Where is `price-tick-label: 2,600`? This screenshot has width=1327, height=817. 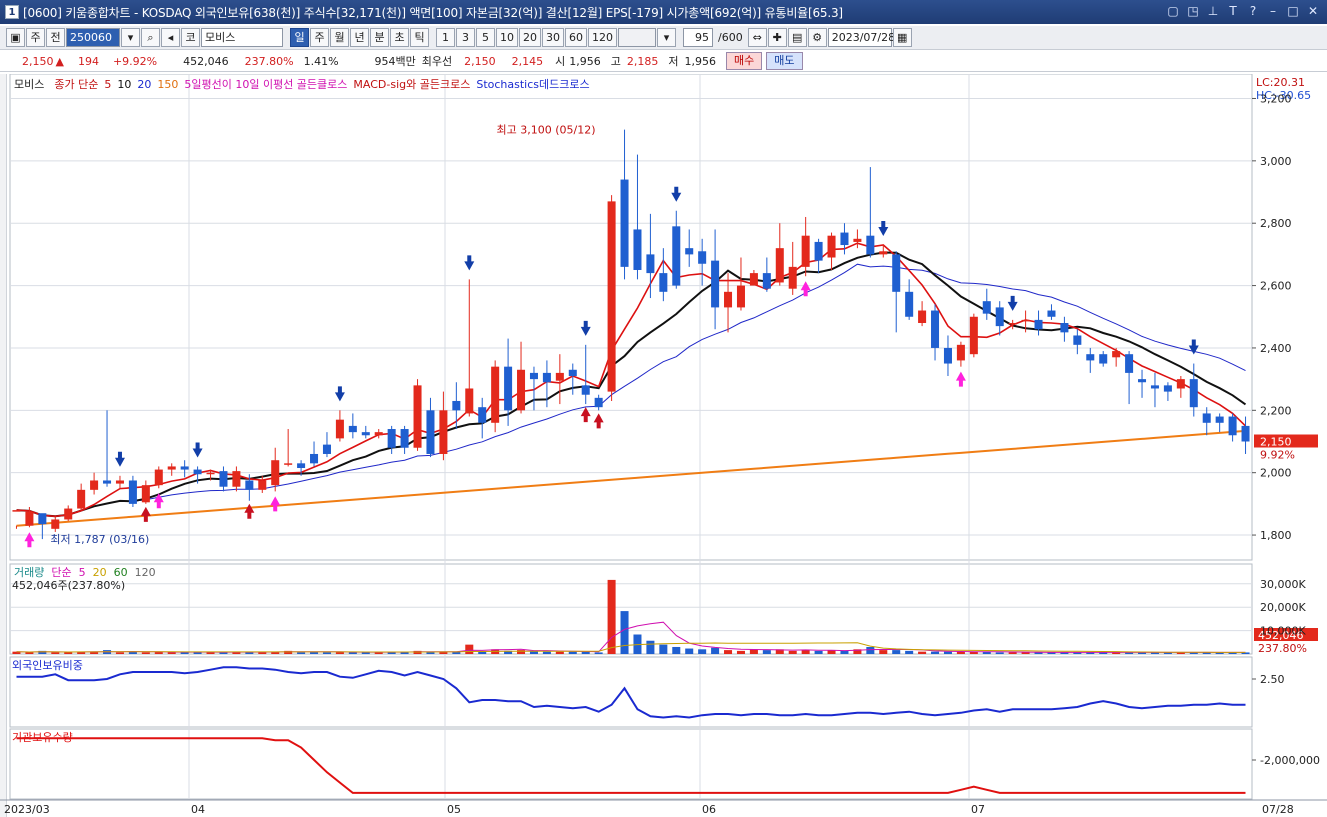
price-tick-label: 2,600 is located at coordinates (1276, 286).